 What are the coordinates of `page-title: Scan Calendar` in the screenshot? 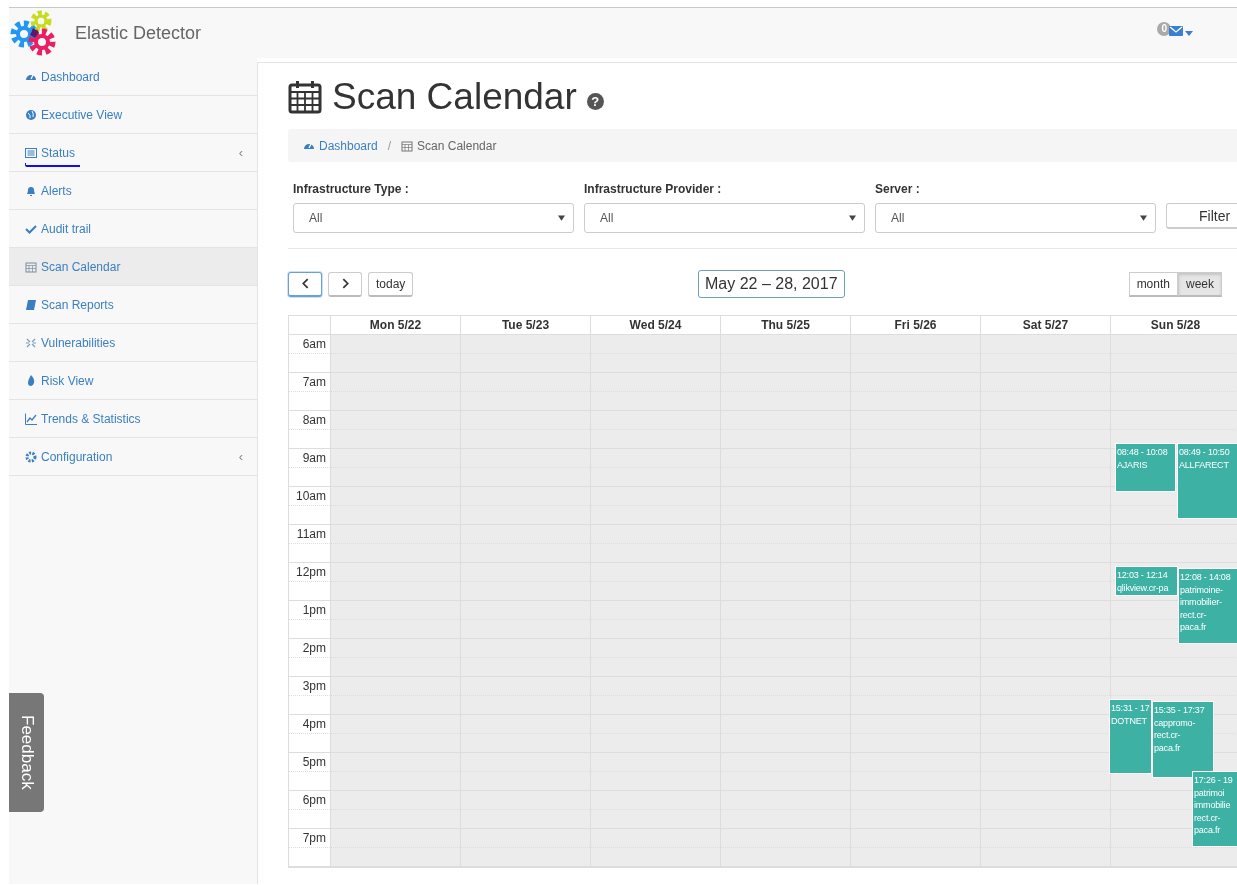 It's located at (454, 97).